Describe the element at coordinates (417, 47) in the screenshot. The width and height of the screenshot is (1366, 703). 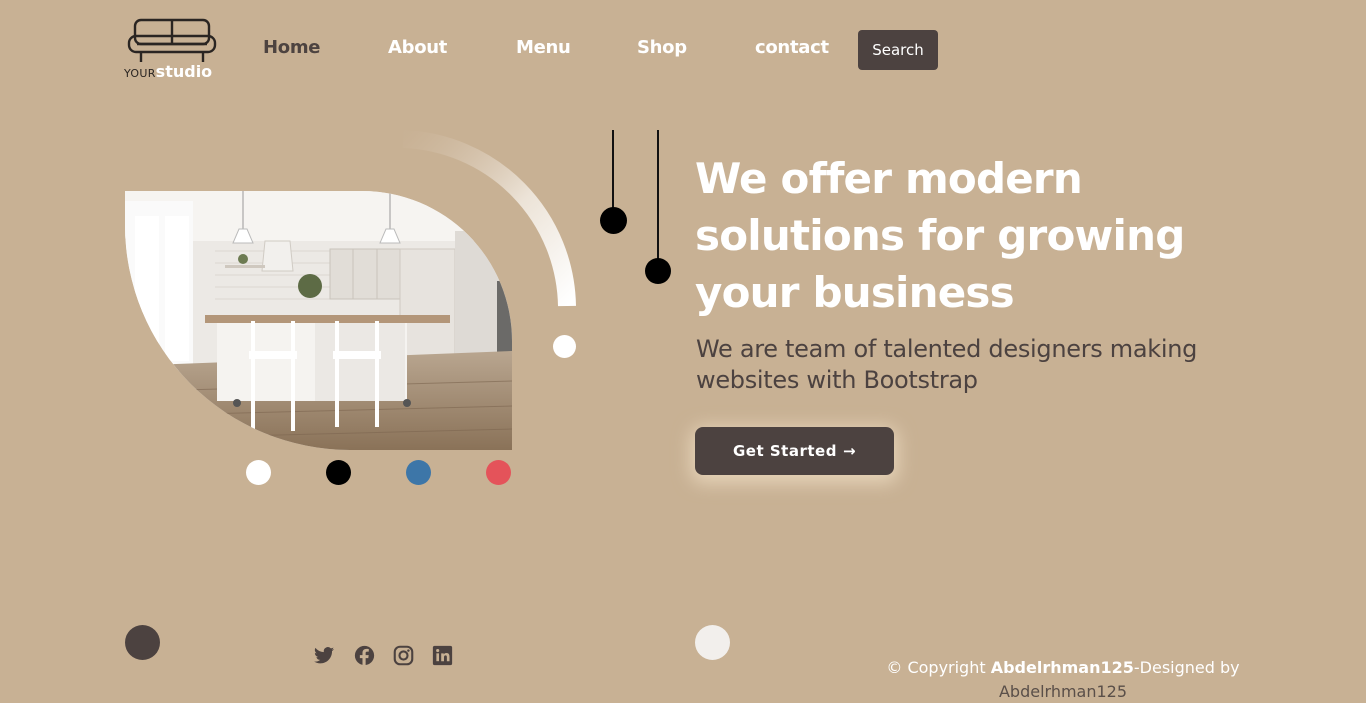
I see `nav-about: About` at that location.